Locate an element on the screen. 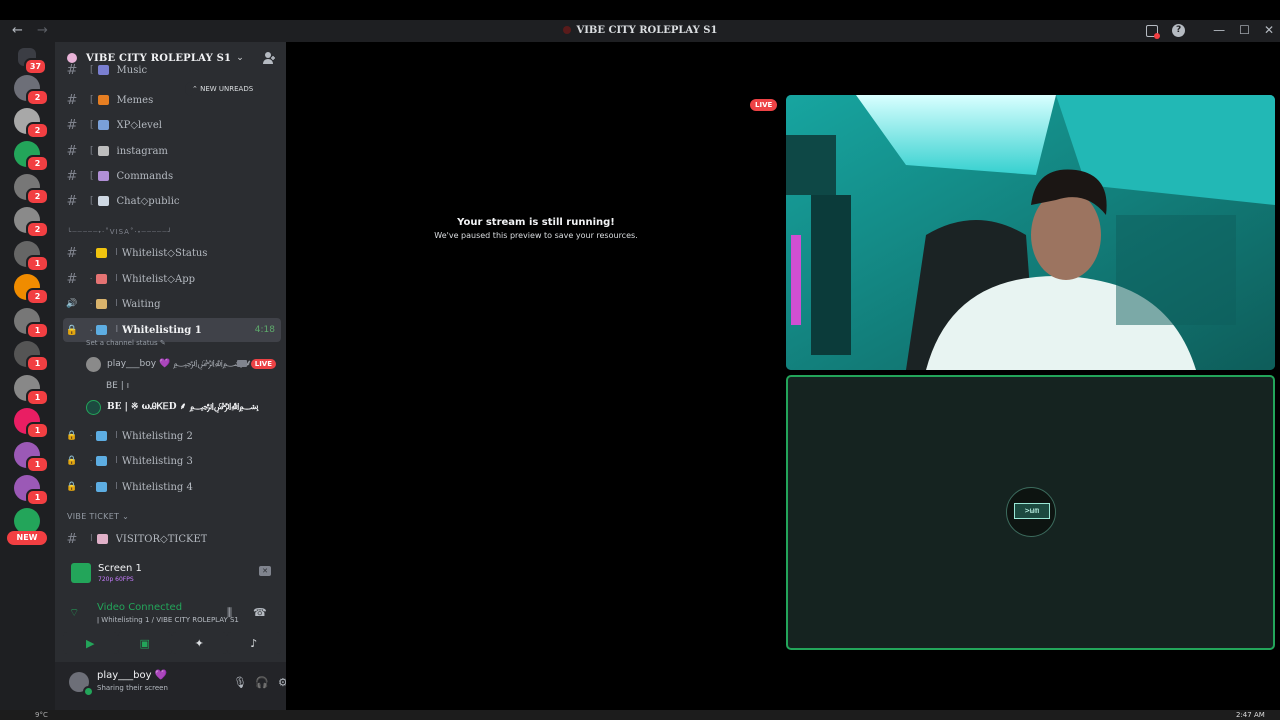  channel-item: # [Commands is located at coordinates (172, 176).